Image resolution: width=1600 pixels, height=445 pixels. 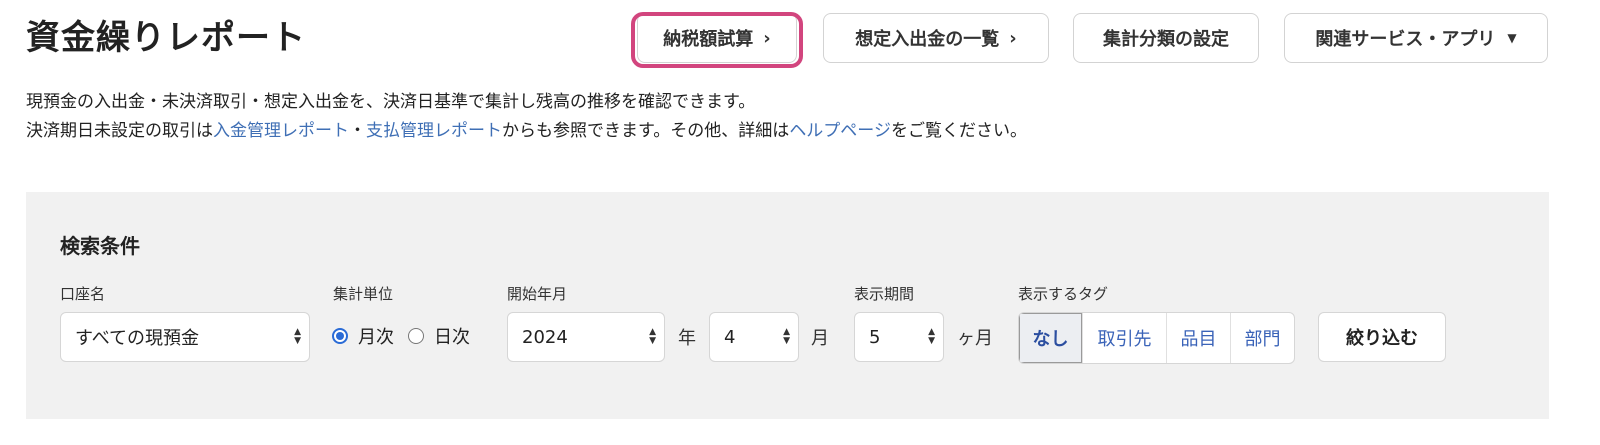 What do you see at coordinates (927, 39) in the screenshot?
I see `expected-list-label: 想定入出金の一覧` at bounding box center [927, 39].